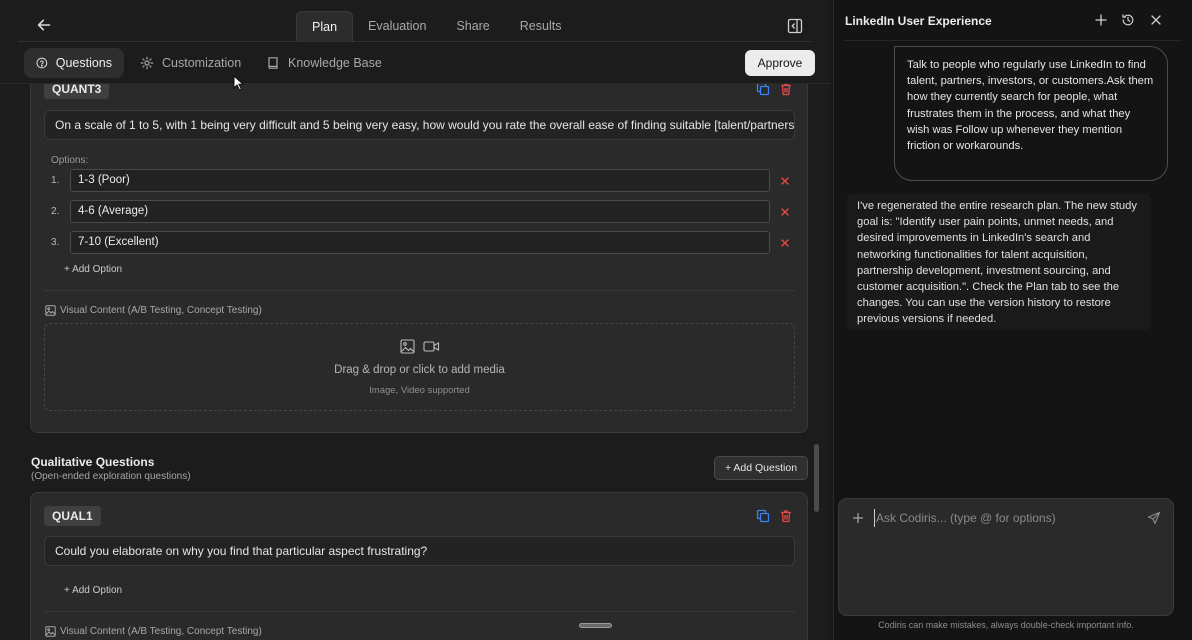 The image size is (1192, 640). I want to click on tab-plan: Plan, so click(325, 26).